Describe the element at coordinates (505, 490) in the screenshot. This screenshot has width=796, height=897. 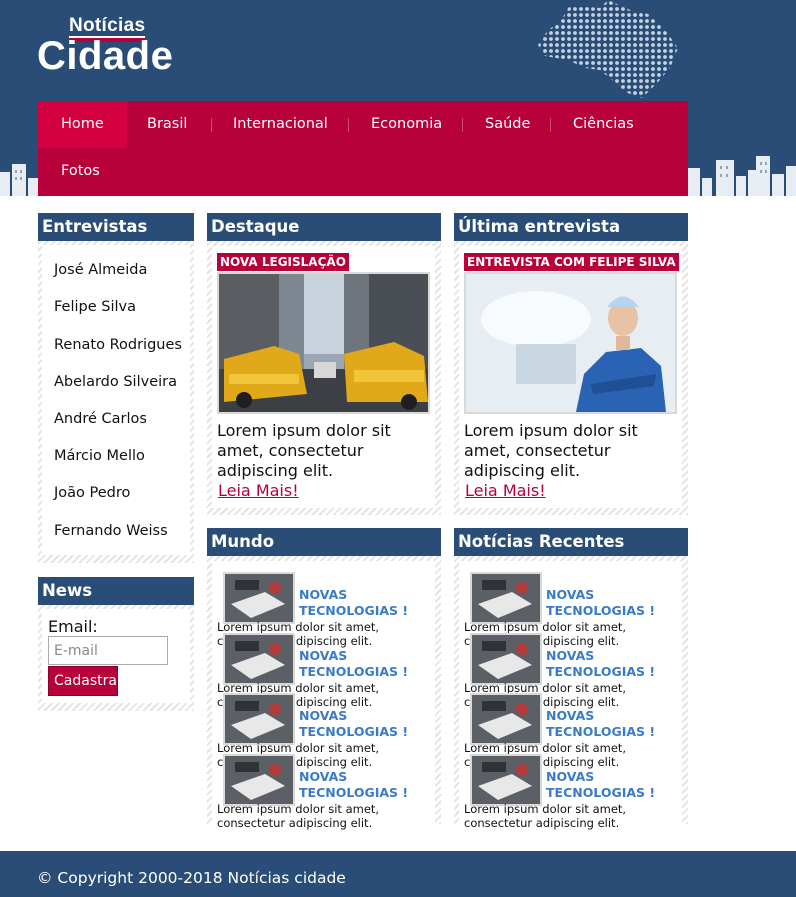
I see `ultima-entrevista-read-more-link: Leia Mais!` at that location.